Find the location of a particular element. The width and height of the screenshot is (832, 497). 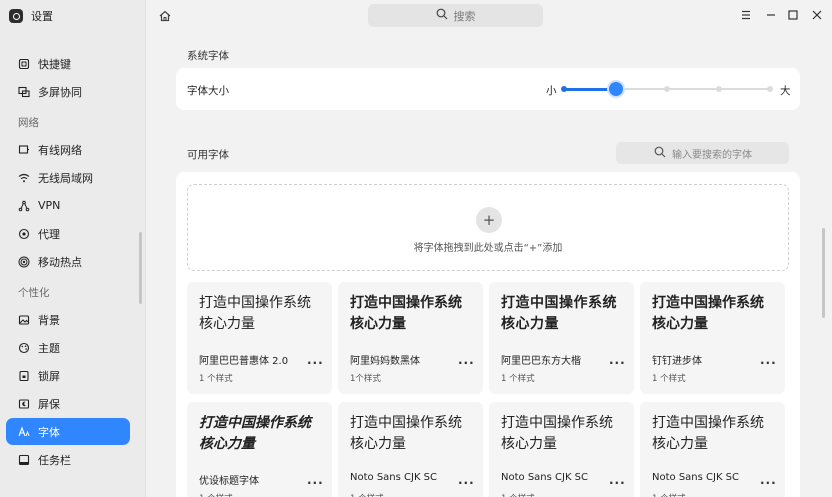

sidebar-item-vpn: VPN is located at coordinates (68, 205).